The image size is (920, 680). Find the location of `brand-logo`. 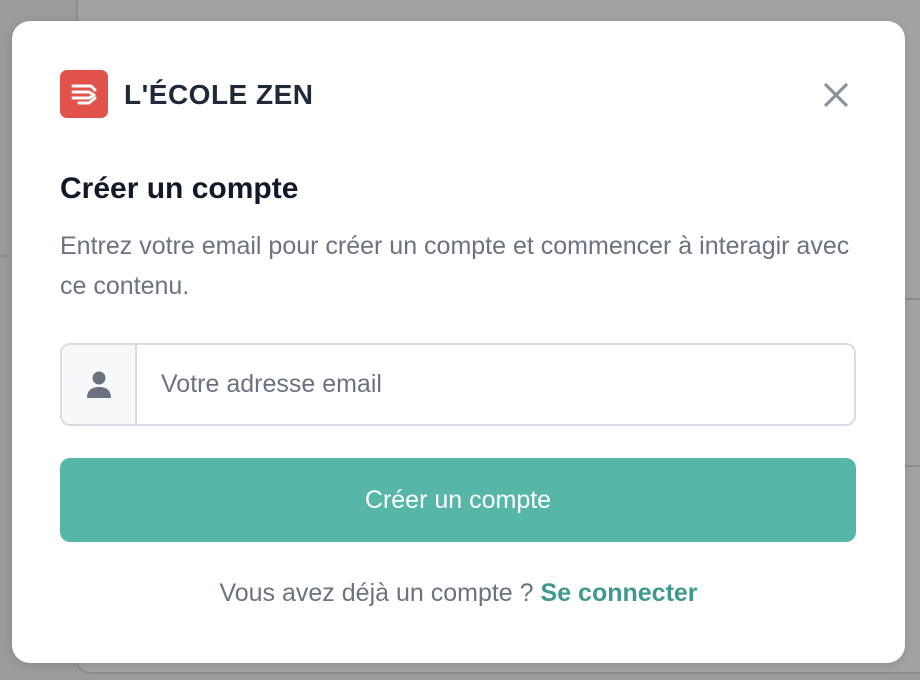

brand-logo is located at coordinates (84, 94).